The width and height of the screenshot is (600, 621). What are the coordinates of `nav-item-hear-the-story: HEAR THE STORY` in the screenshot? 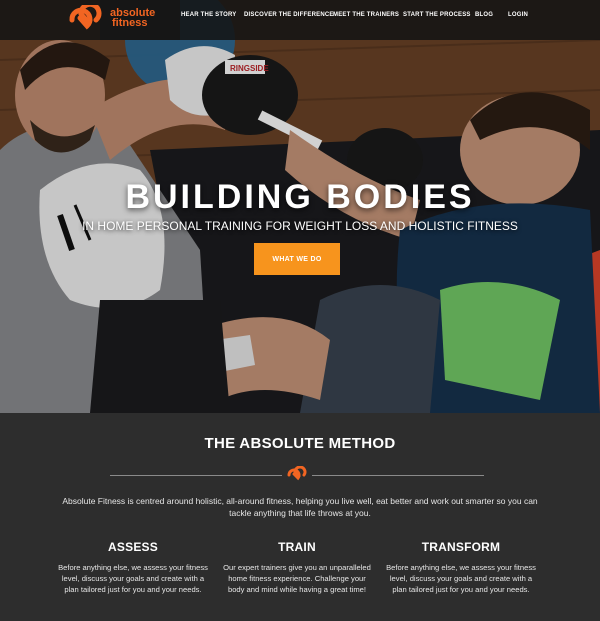 It's located at (208, 15).